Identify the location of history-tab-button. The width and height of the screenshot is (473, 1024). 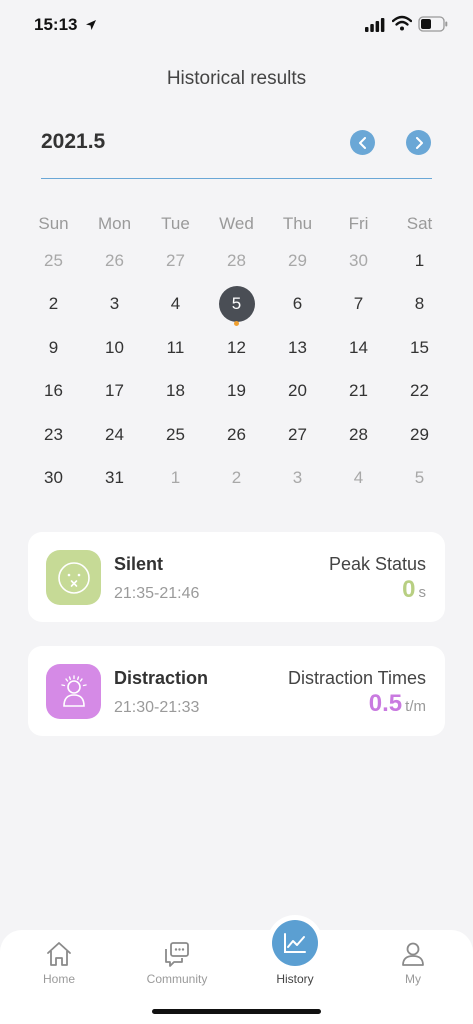
(295, 943).